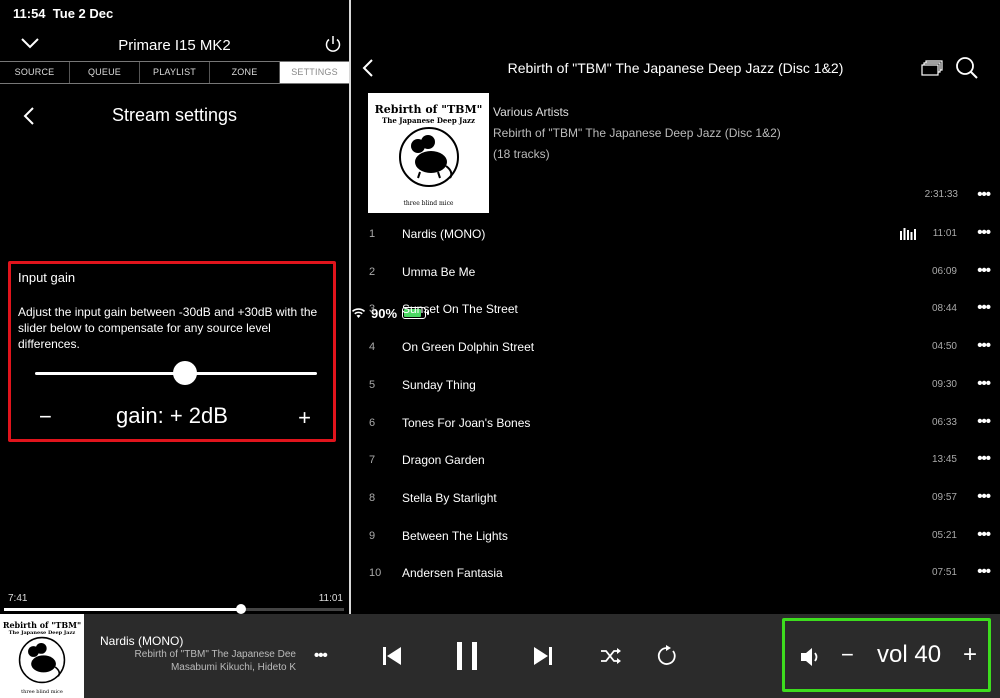 Image resolution: width=1000 pixels, height=698 pixels. Describe the element at coordinates (333, 44) in the screenshot. I see `power-icon` at that location.